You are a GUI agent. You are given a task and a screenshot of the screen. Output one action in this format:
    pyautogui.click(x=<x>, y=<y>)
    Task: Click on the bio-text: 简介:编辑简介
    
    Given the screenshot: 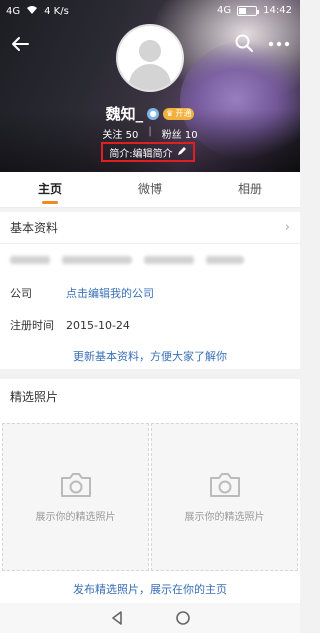 What is the action you would take?
    pyautogui.click(x=141, y=154)
    